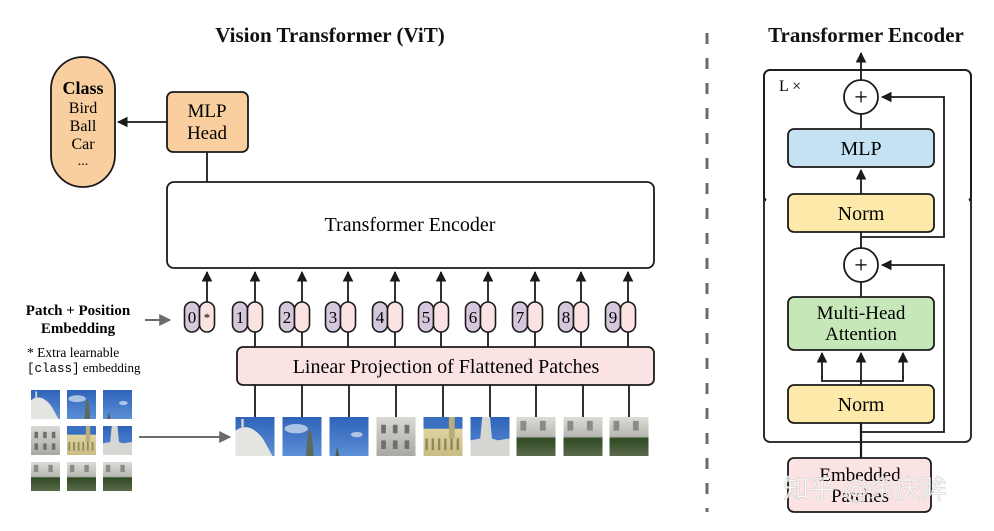 This screenshot has width=994, height=531. I want to click on token: 9, so click(620, 308).